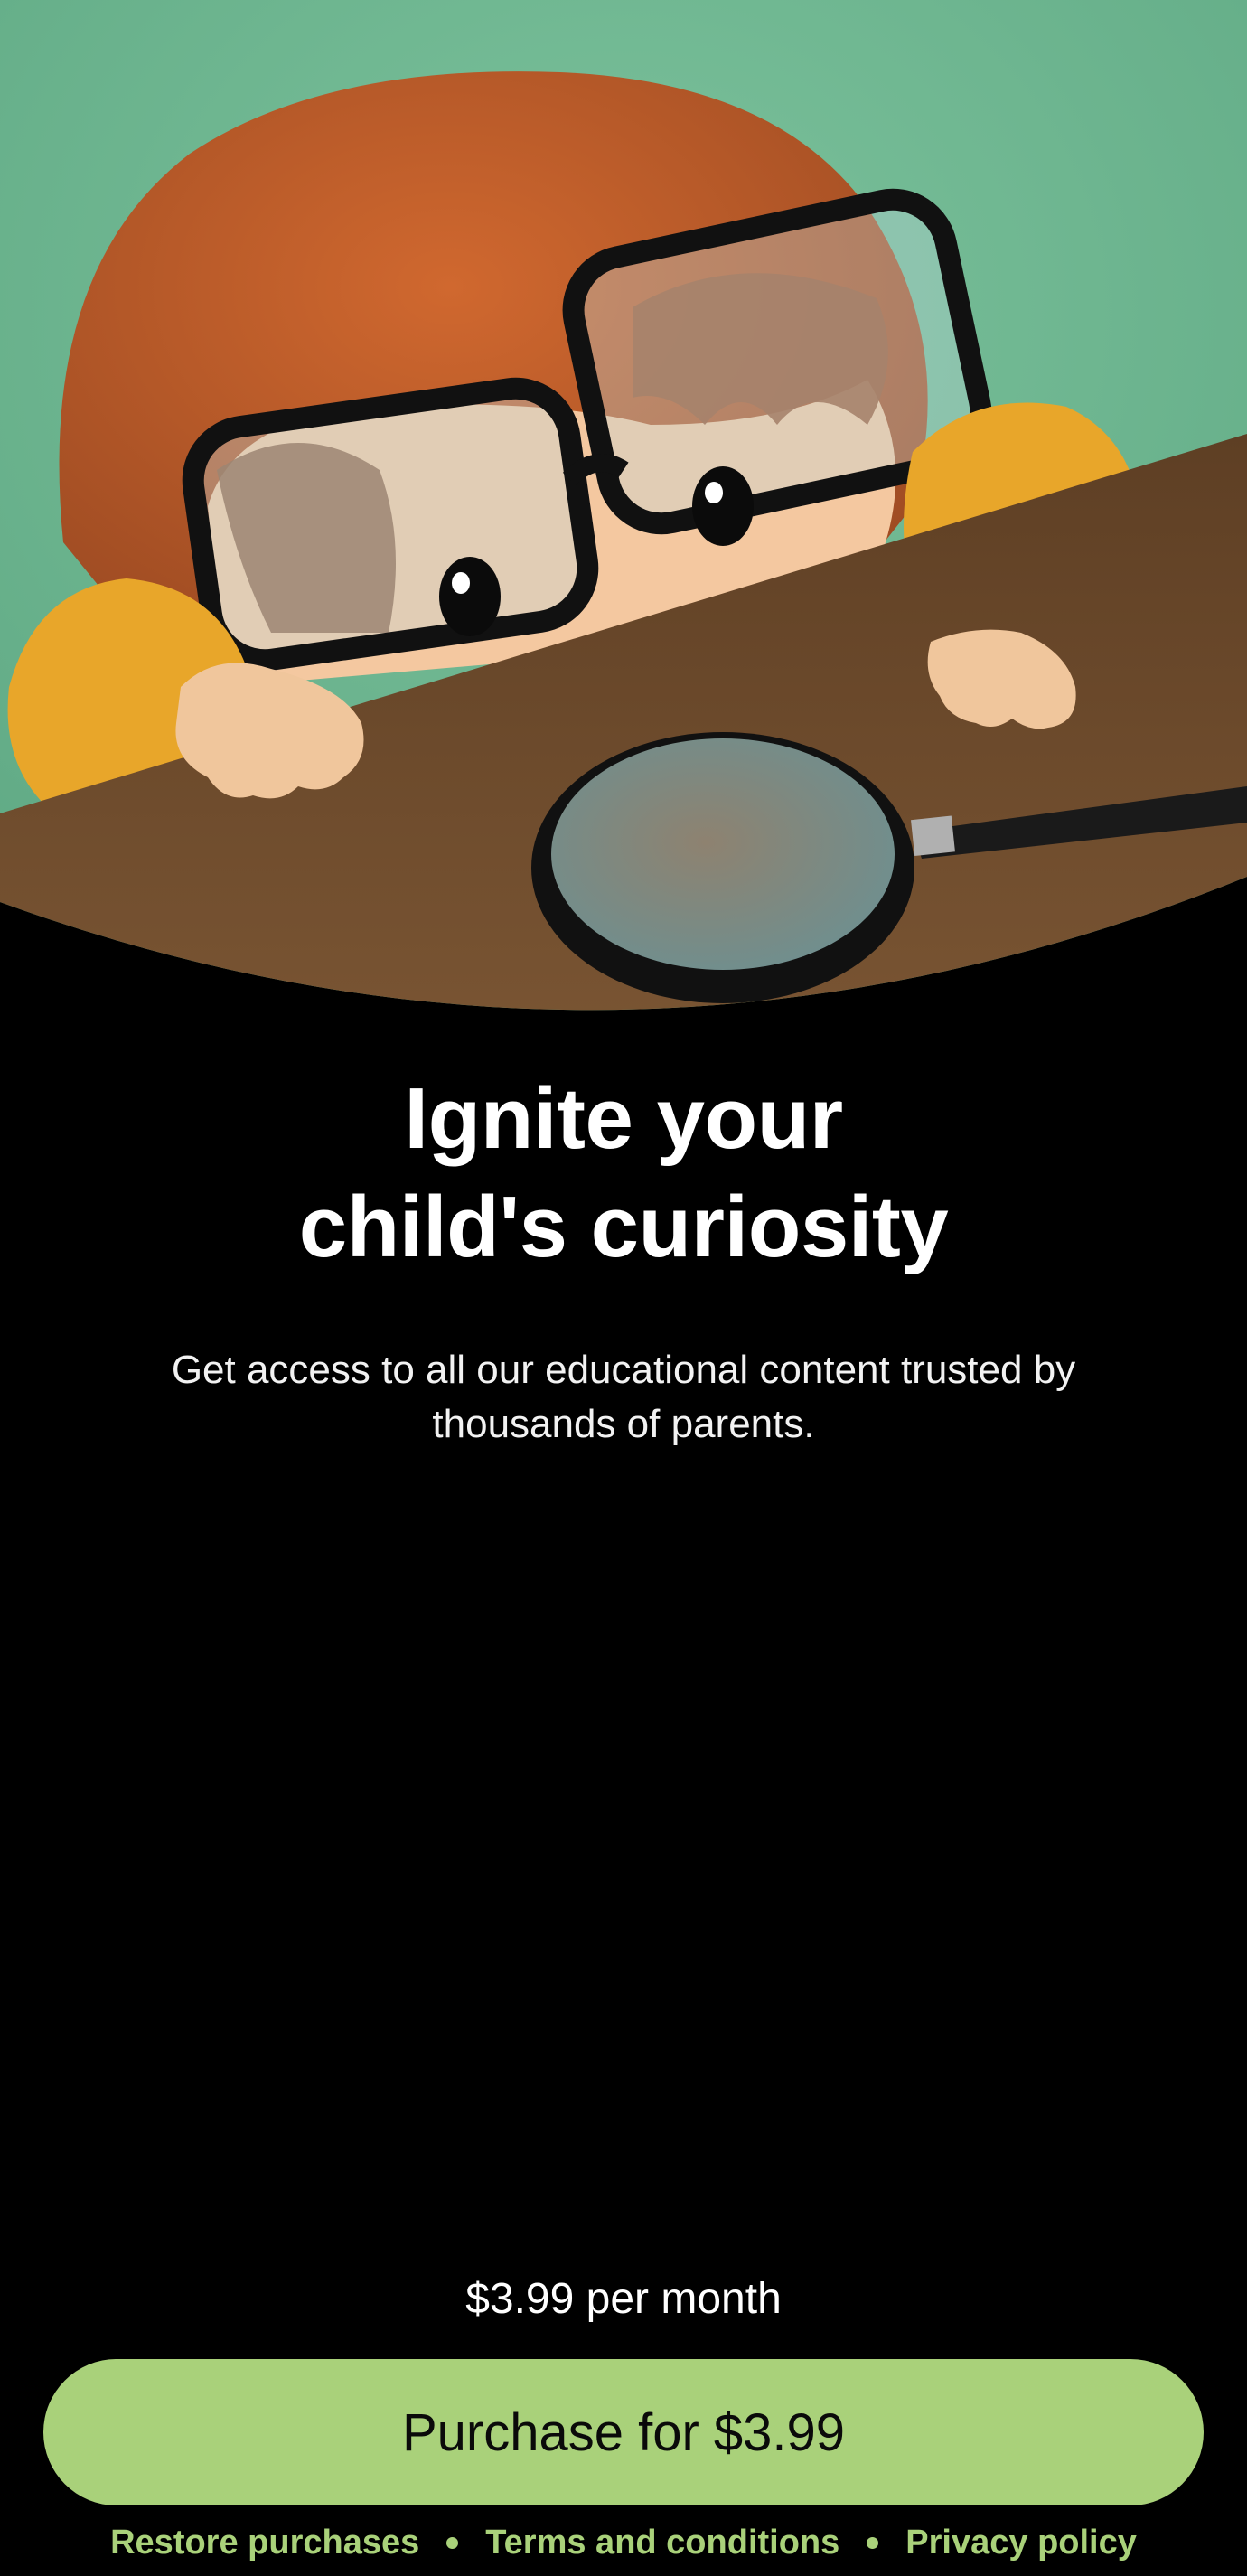 This screenshot has width=1247, height=2576. What do you see at coordinates (662, 2543) in the screenshot?
I see `terms-and-conditions-link: Terms and conditions` at bounding box center [662, 2543].